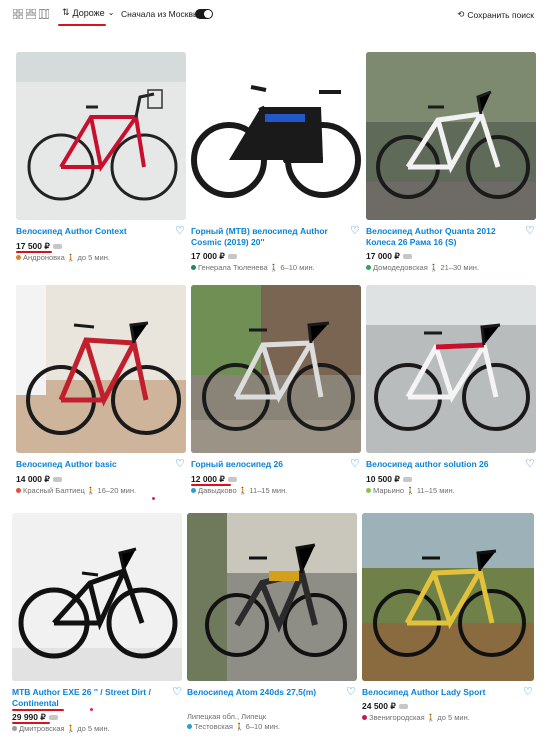  Describe the element at coordinates (416, 717) in the screenshot. I see `listing-location: Звенигородская 🚶 до 5 мин.` at that location.